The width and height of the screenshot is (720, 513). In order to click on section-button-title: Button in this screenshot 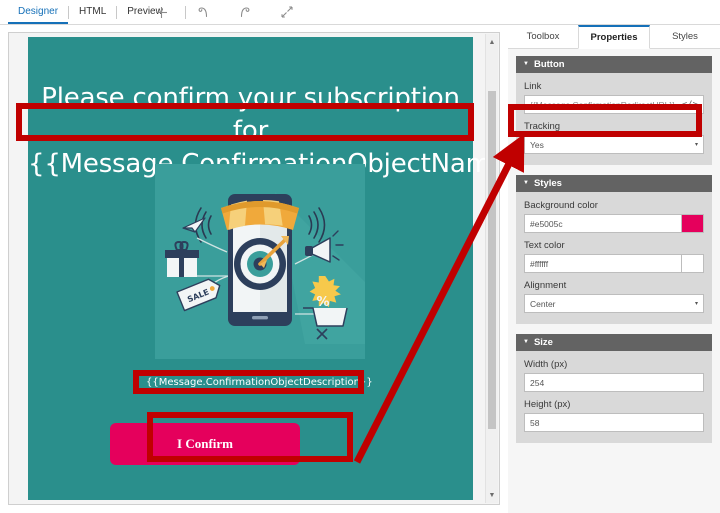, I will do `click(549, 64)`.